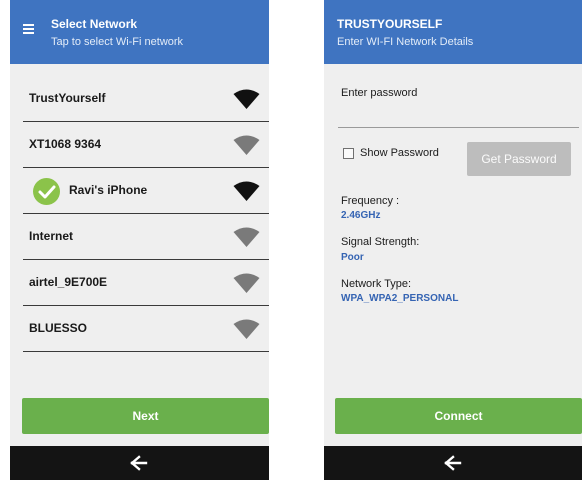  What do you see at coordinates (146, 329) in the screenshot?
I see `network-row: BLUESSO` at bounding box center [146, 329].